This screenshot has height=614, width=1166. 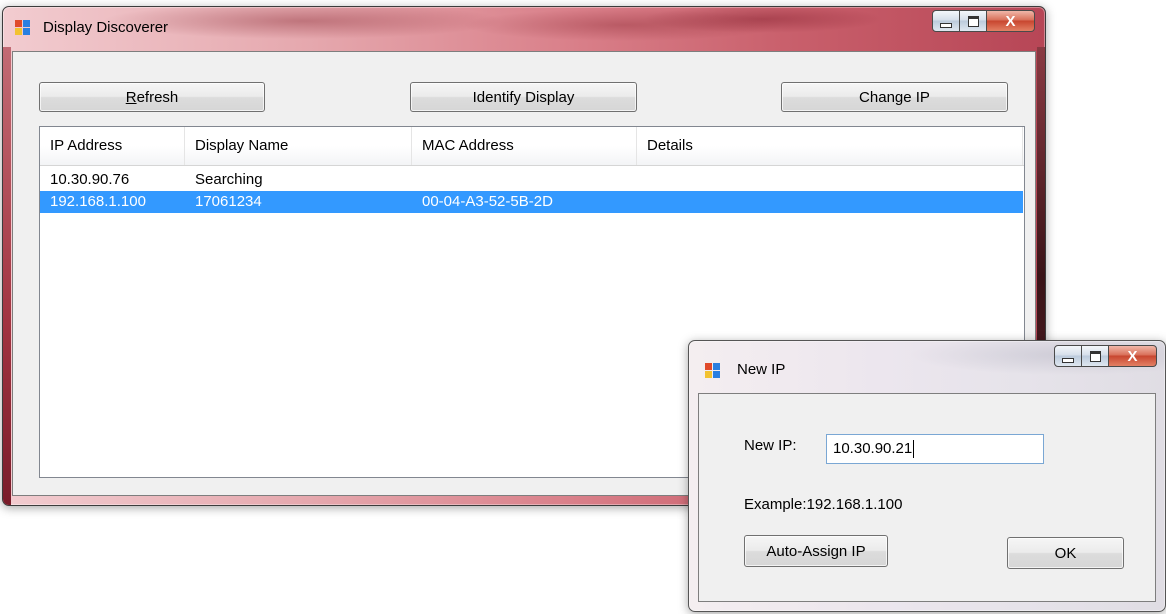 I want to click on text-caret, so click(x=914, y=449).